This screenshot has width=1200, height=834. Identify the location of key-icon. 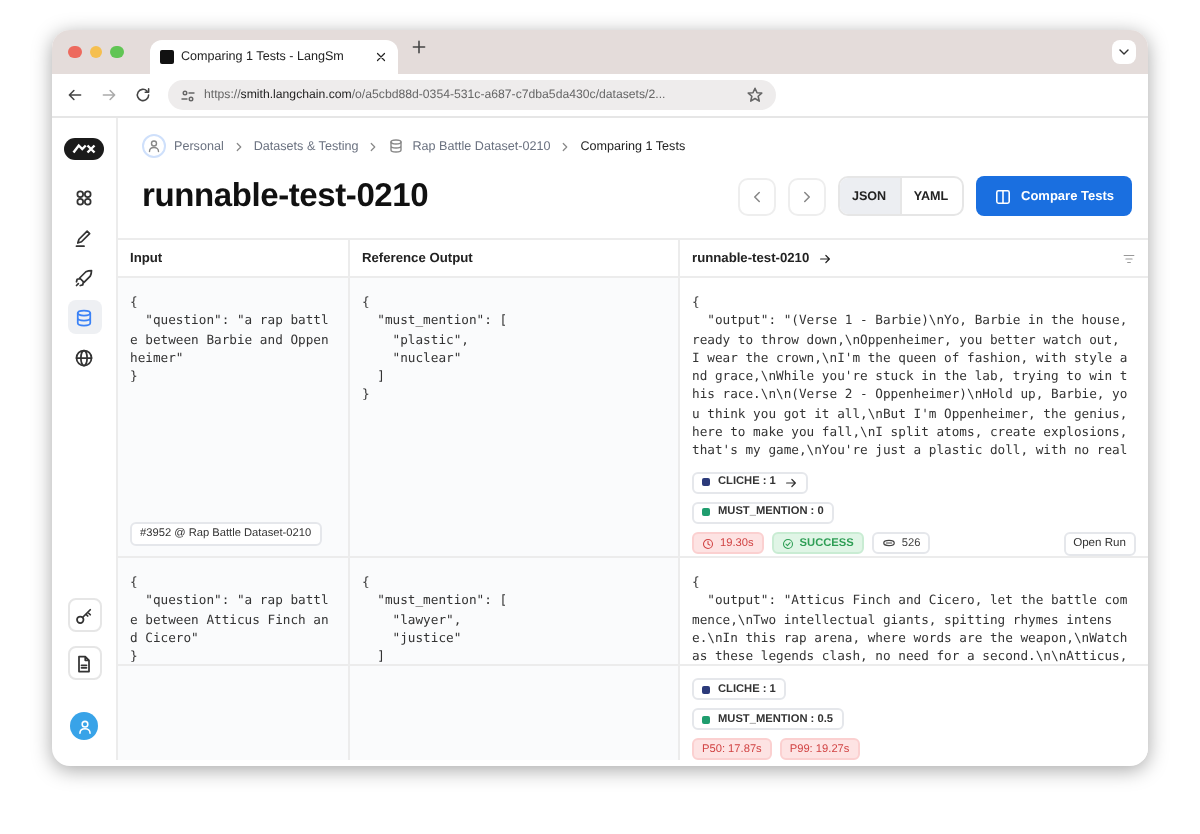
(84, 615).